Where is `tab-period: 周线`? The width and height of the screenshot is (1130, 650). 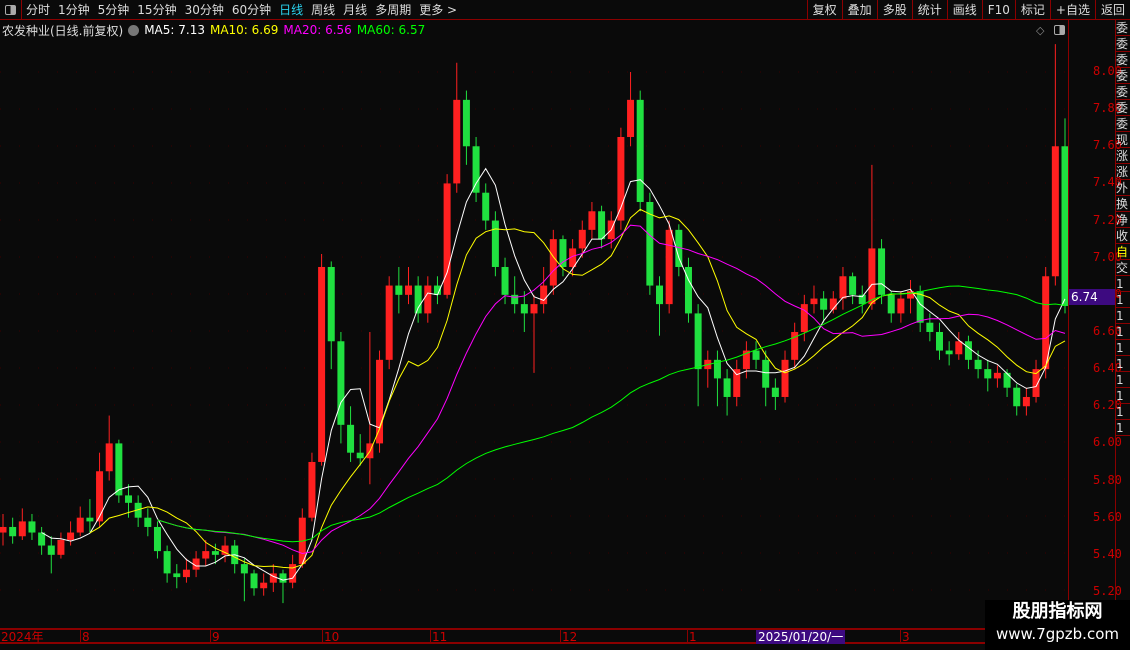
tab-period: 周线 is located at coordinates (323, 9).